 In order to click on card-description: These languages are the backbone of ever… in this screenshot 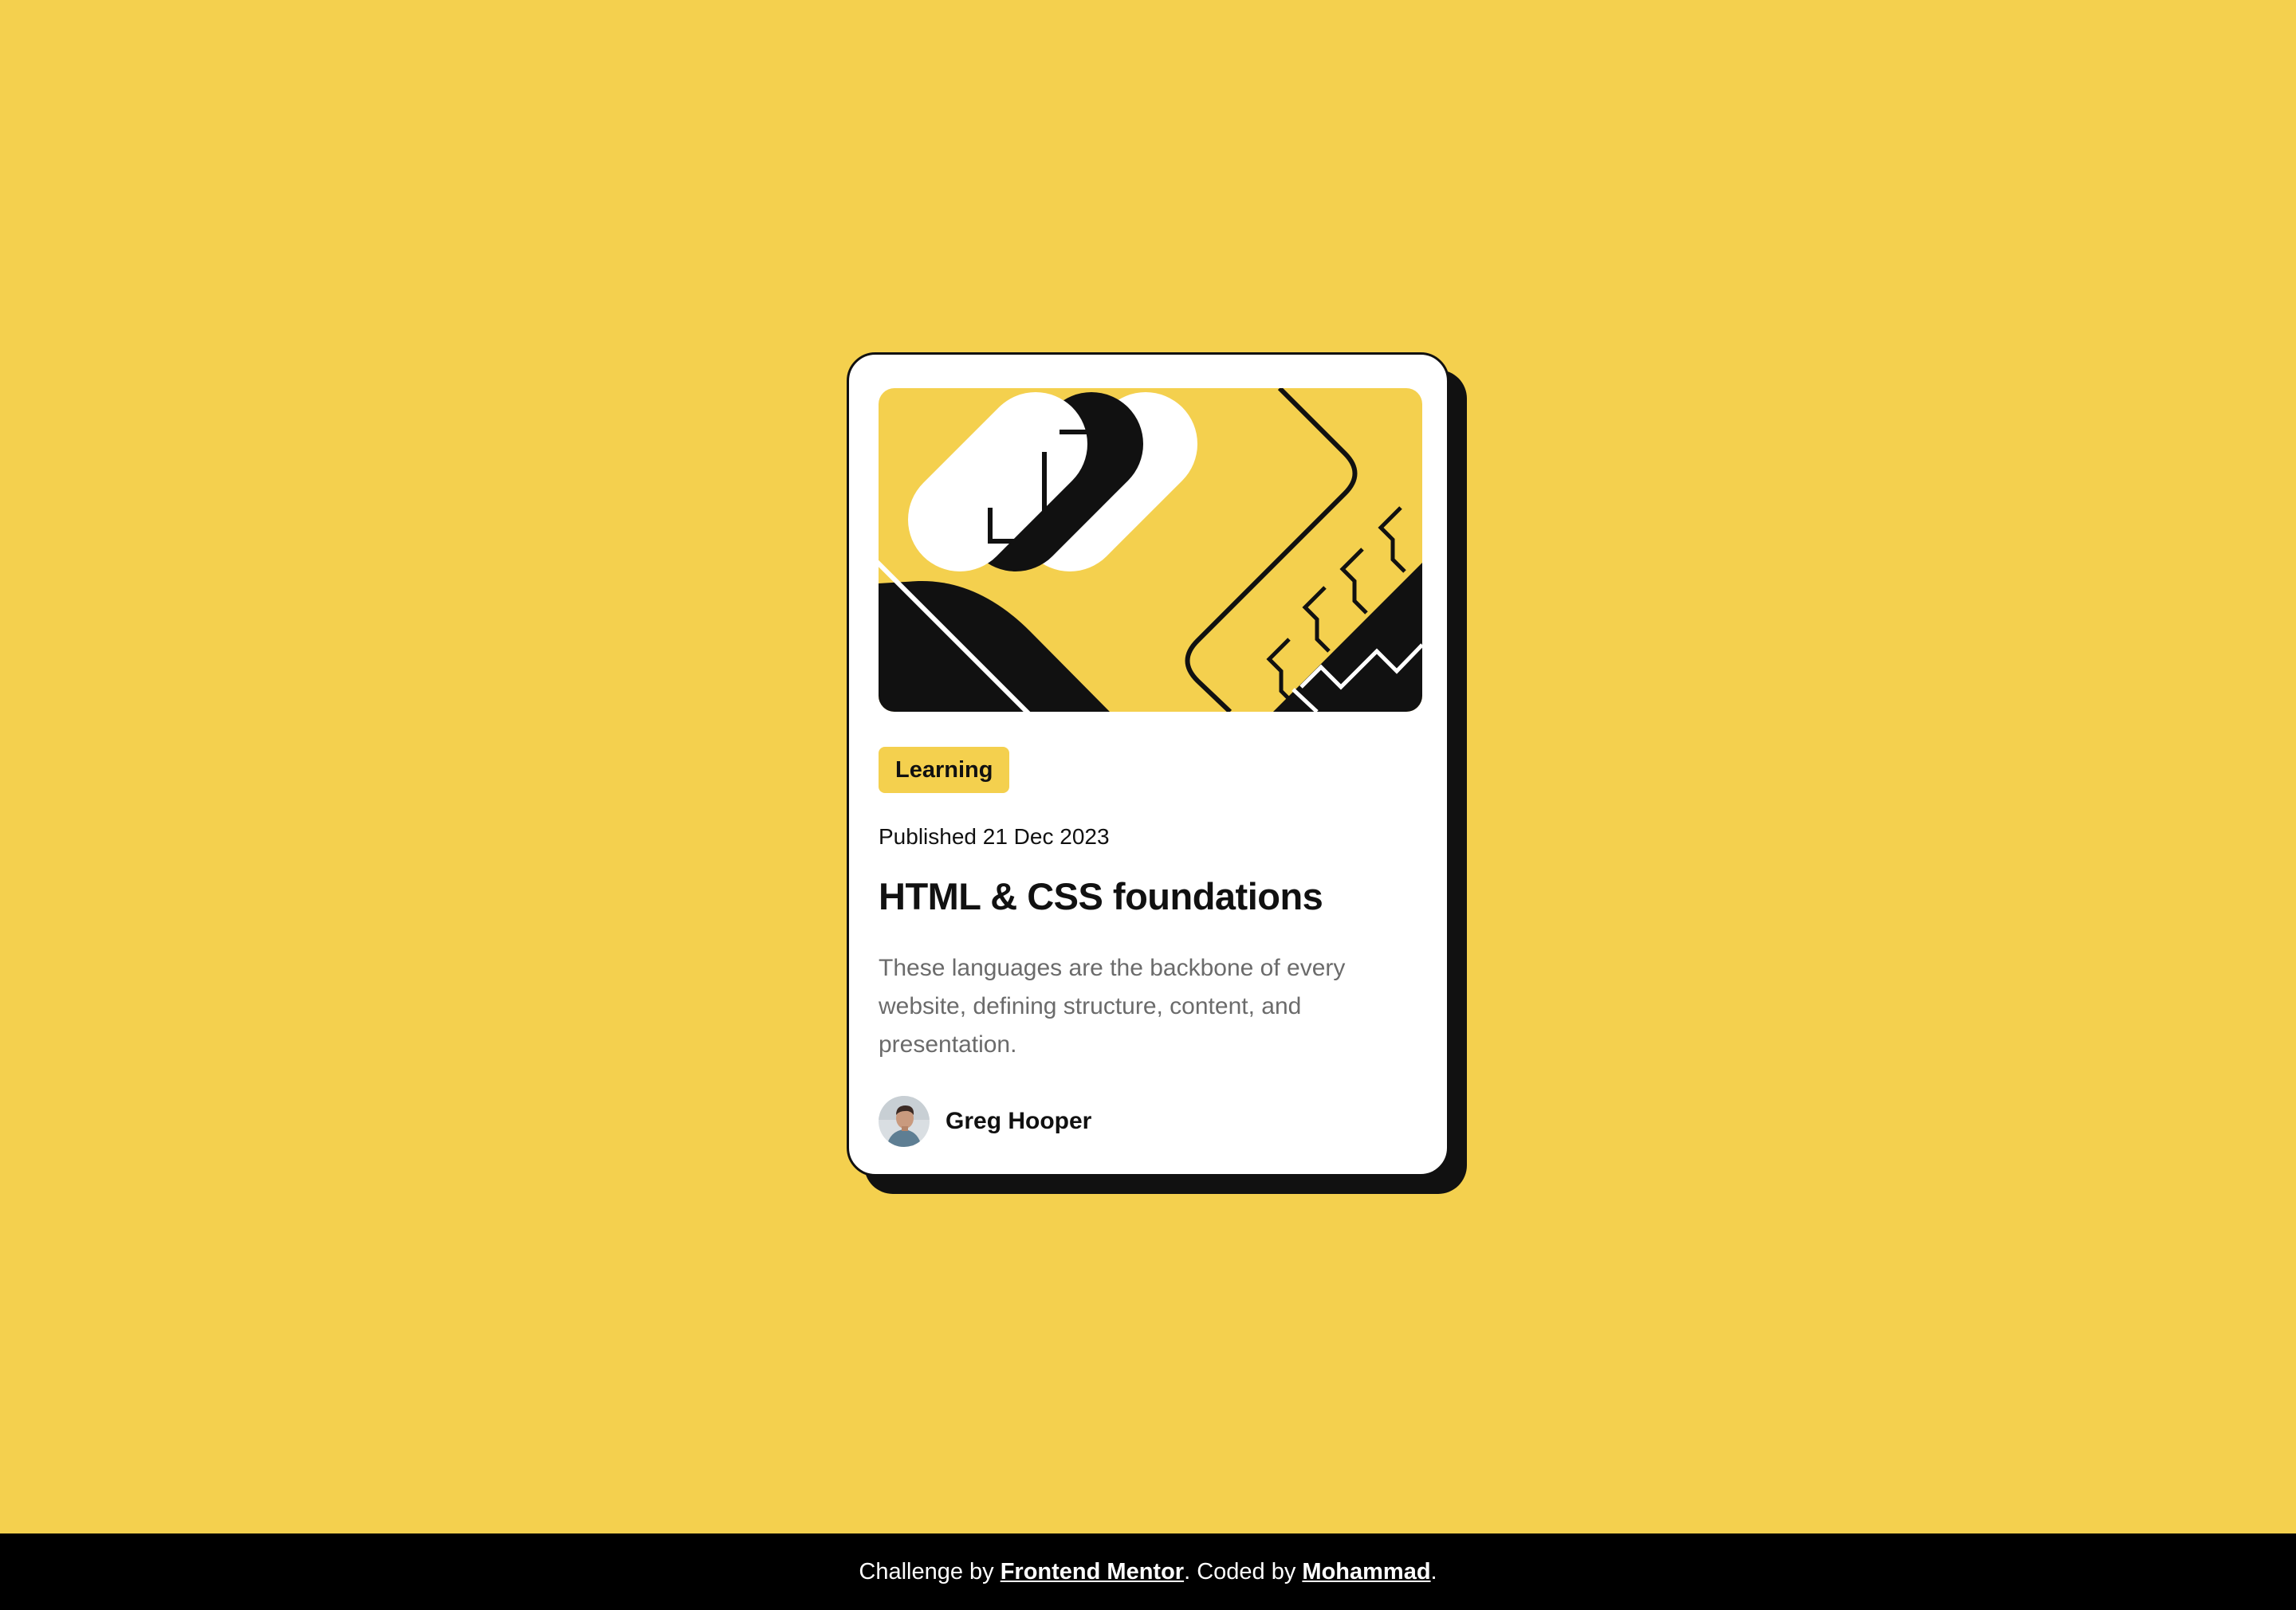, I will do `click(1112, 1006)`.